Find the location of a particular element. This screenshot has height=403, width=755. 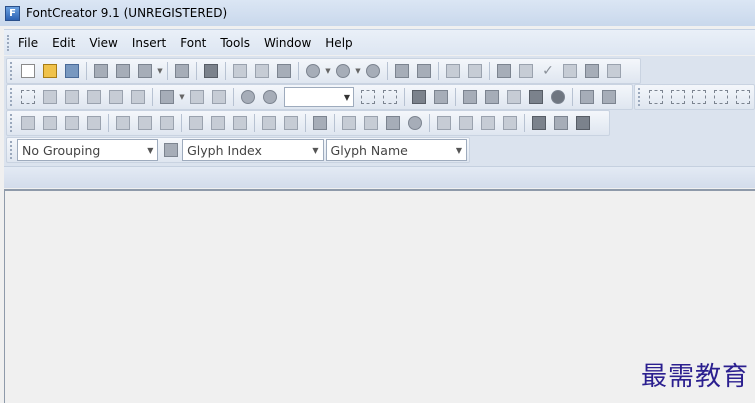

menu-window: Window is located at coordinates (287, 43).